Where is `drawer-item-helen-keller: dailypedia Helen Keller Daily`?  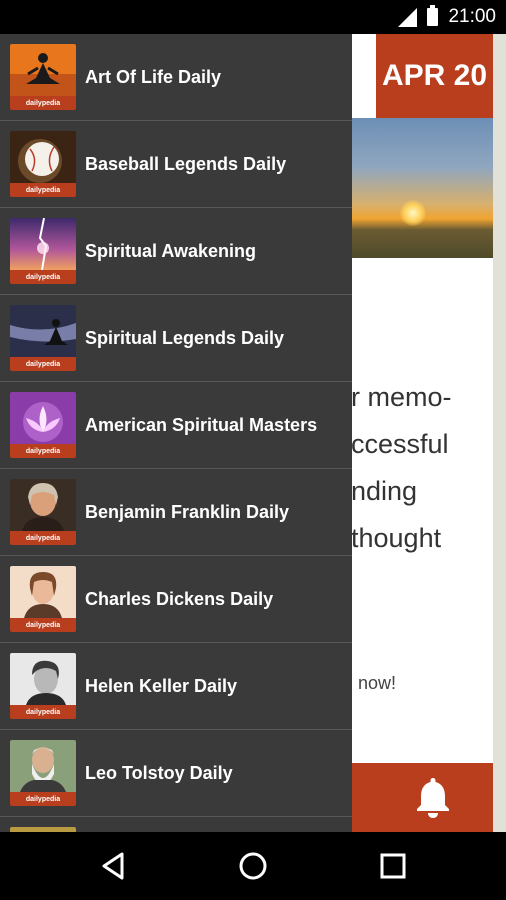 drawer-item-helen-keller: dailypedia Helen Keller Daily is located at coordinates (176, 686).